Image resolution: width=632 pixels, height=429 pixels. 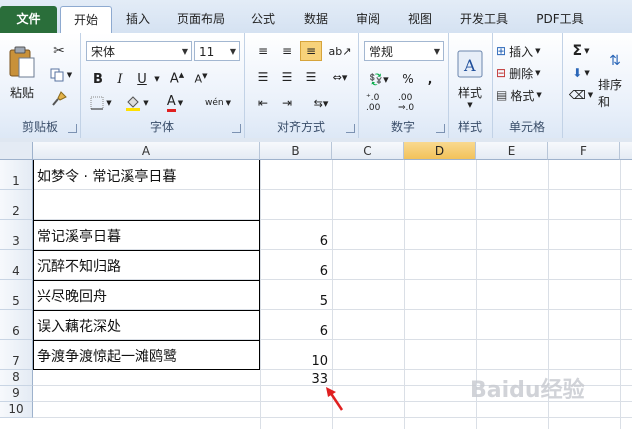 What do you see at coordinates (59, 99) in the screenshot?
I see `format-painter-button` at bounding box center [59, 99].